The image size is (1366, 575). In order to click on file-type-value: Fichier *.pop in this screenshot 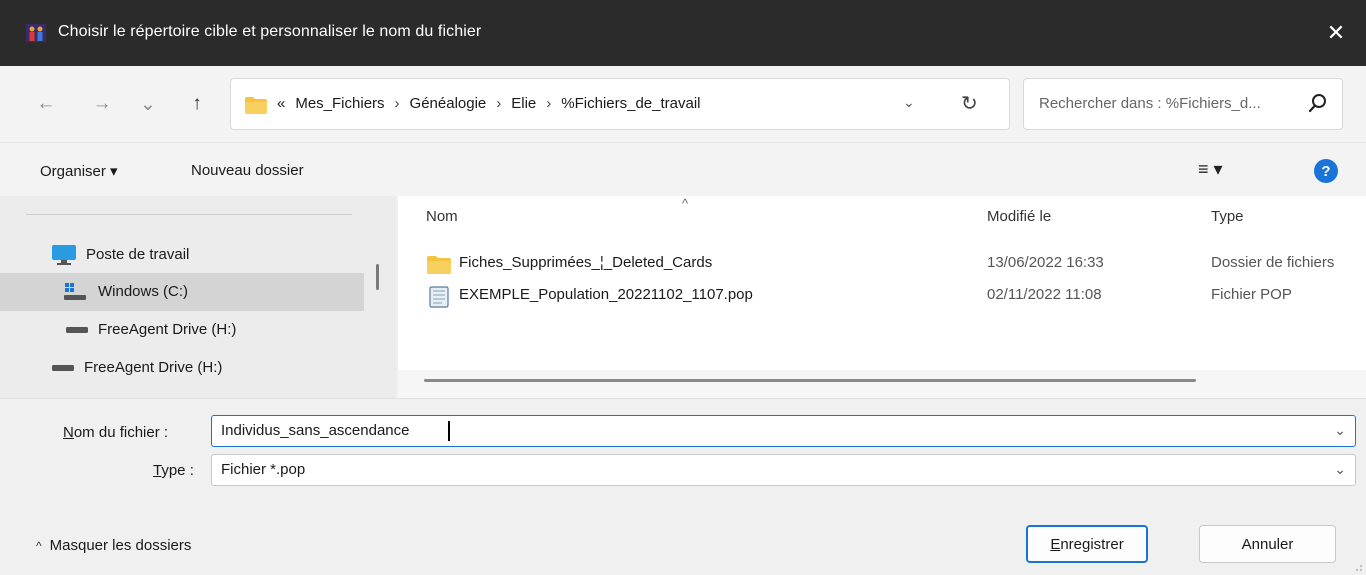, I will do `click(263, 469)`.